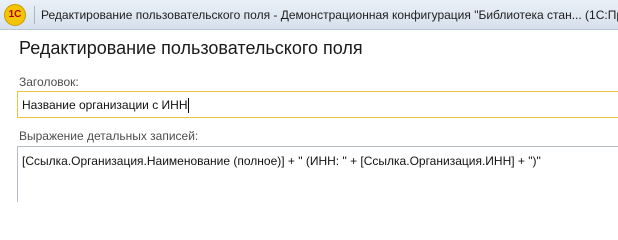  I want to click on page-title: Редактирование пользовательского поля, so click(191, 48).